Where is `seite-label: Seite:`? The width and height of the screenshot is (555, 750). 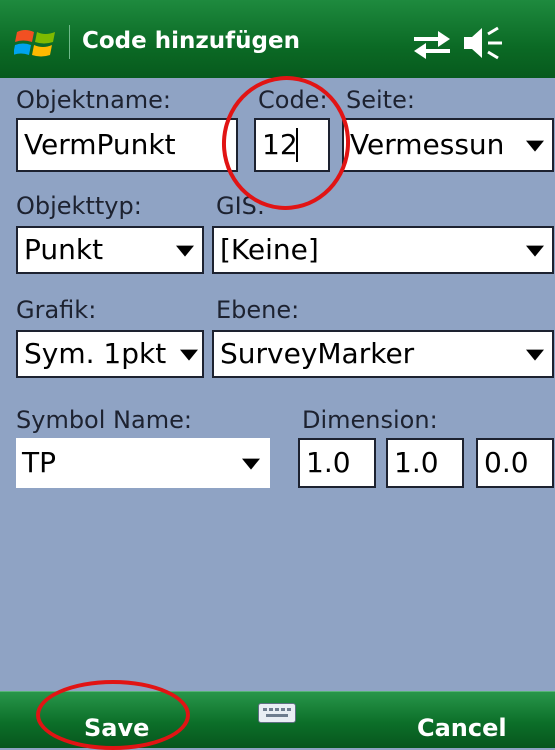
seite-label: Seite: is located at coordinates (380, 100).